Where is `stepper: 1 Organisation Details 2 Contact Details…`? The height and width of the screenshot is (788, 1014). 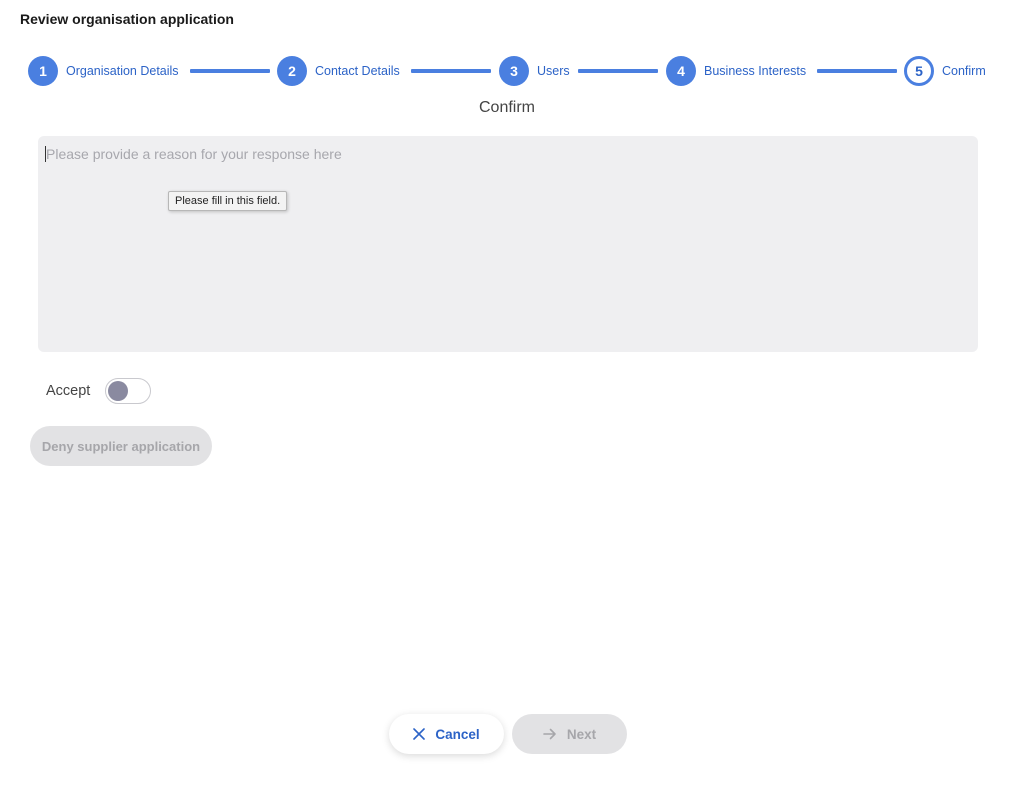
stepper: 1 Organisation Details 2 Contact Details… is located at coordinates (507, 72).